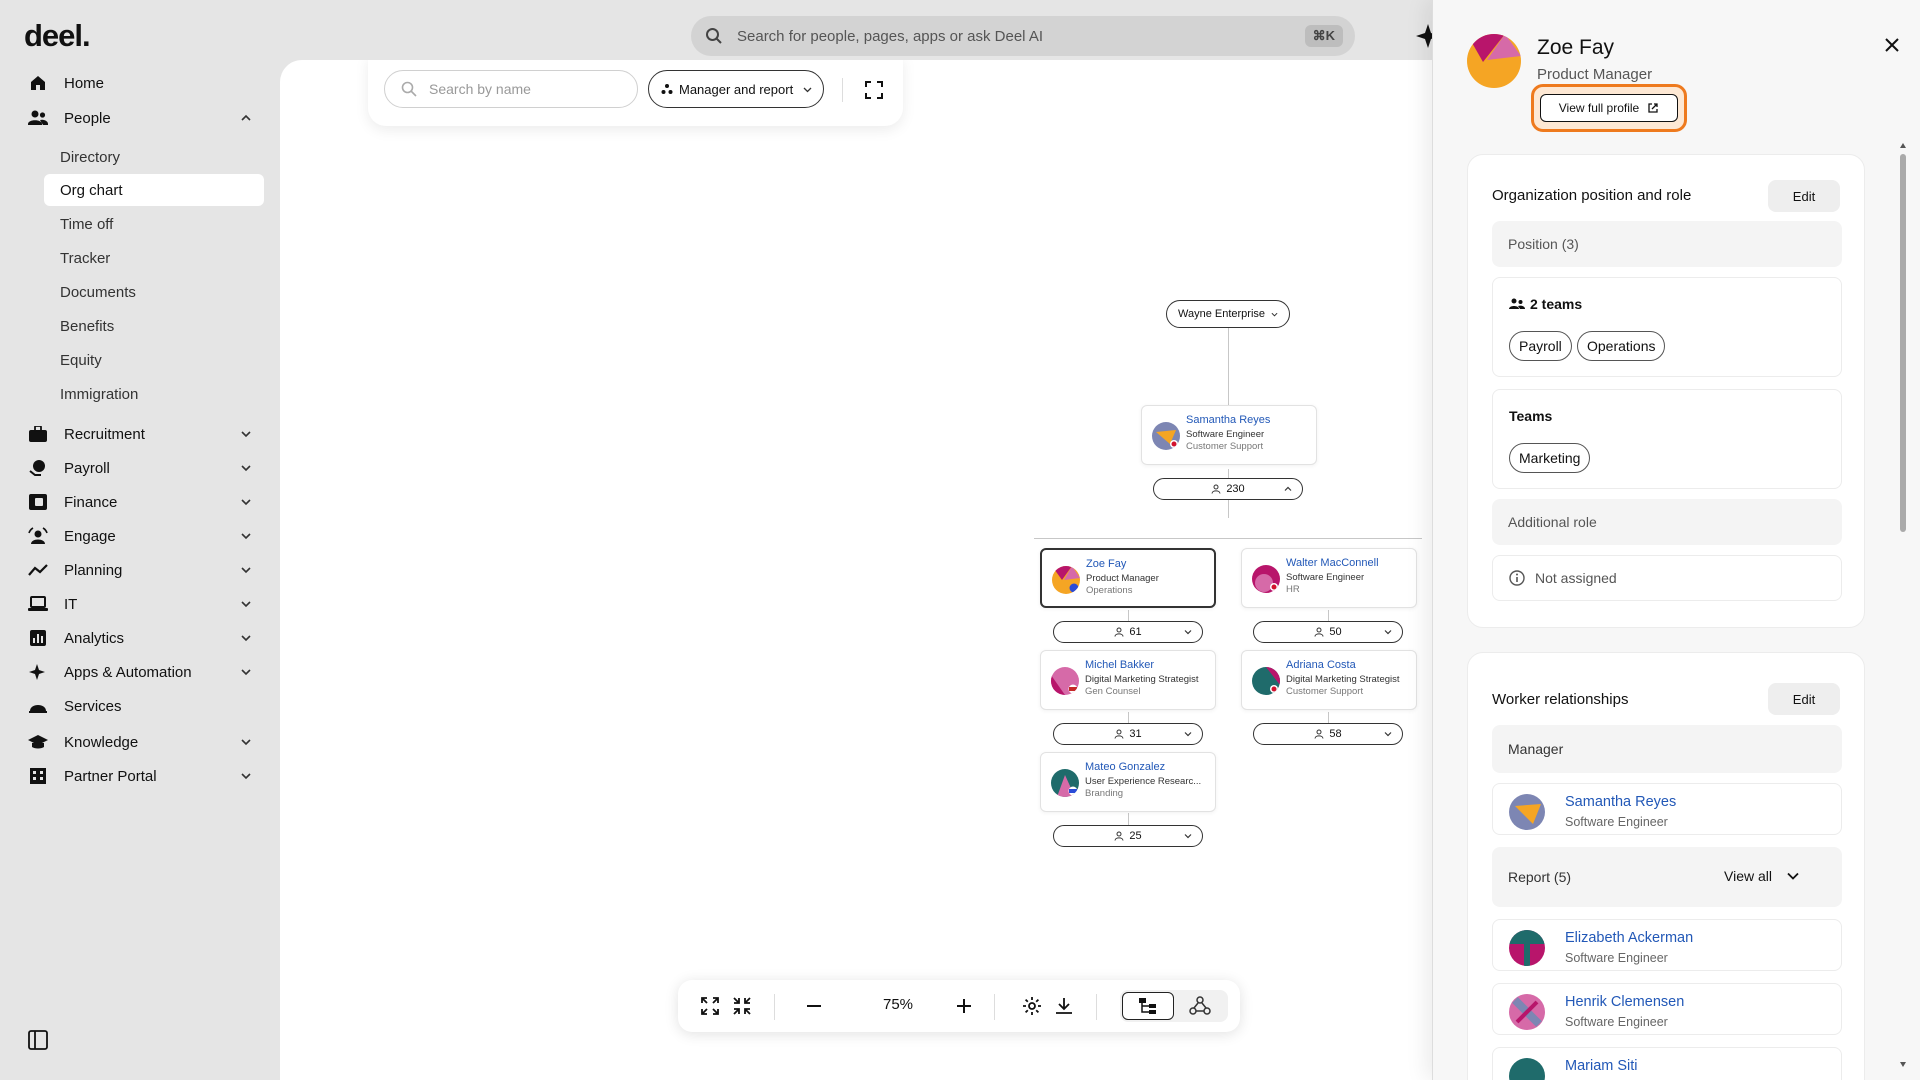 This screenshot has height=1080, width=1920. I want to click on sidebar-item-services: Services, so click(140, 706).